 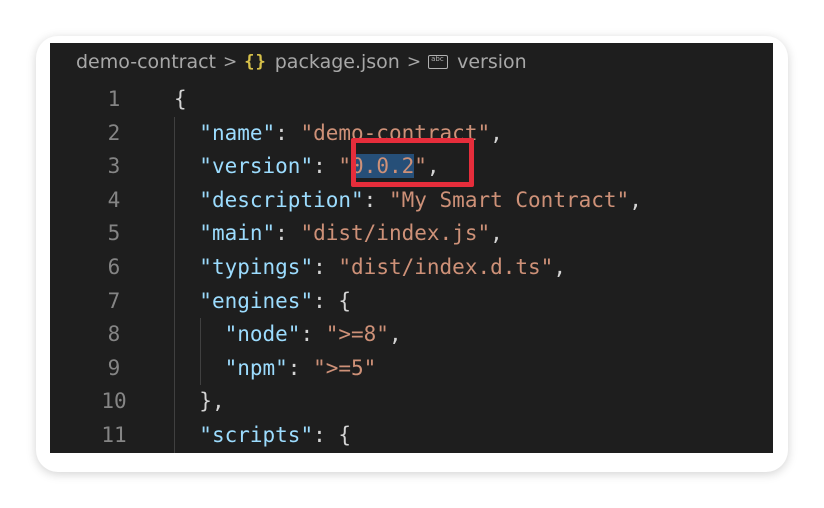 I want to click on line-number: 11, so click(x=114, y=435).